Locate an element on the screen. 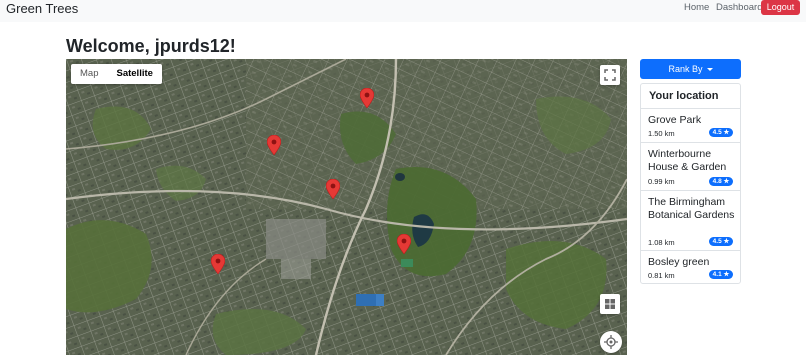 Image resolution: width=806 pixels, height=355 pixels. fullscreen-button is located at coordinates (610, 75).